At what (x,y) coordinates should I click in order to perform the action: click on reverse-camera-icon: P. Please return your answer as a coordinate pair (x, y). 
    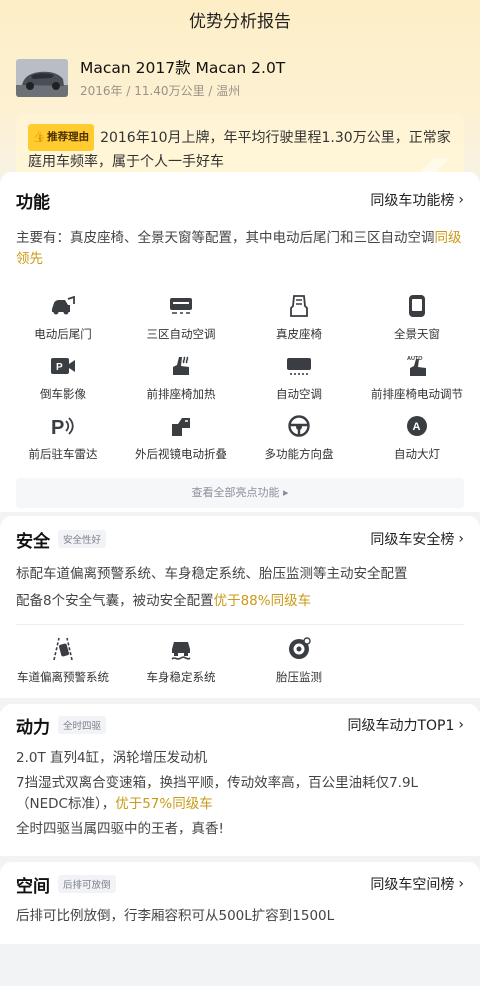
    Looking at the image, I should click on (63, 366).